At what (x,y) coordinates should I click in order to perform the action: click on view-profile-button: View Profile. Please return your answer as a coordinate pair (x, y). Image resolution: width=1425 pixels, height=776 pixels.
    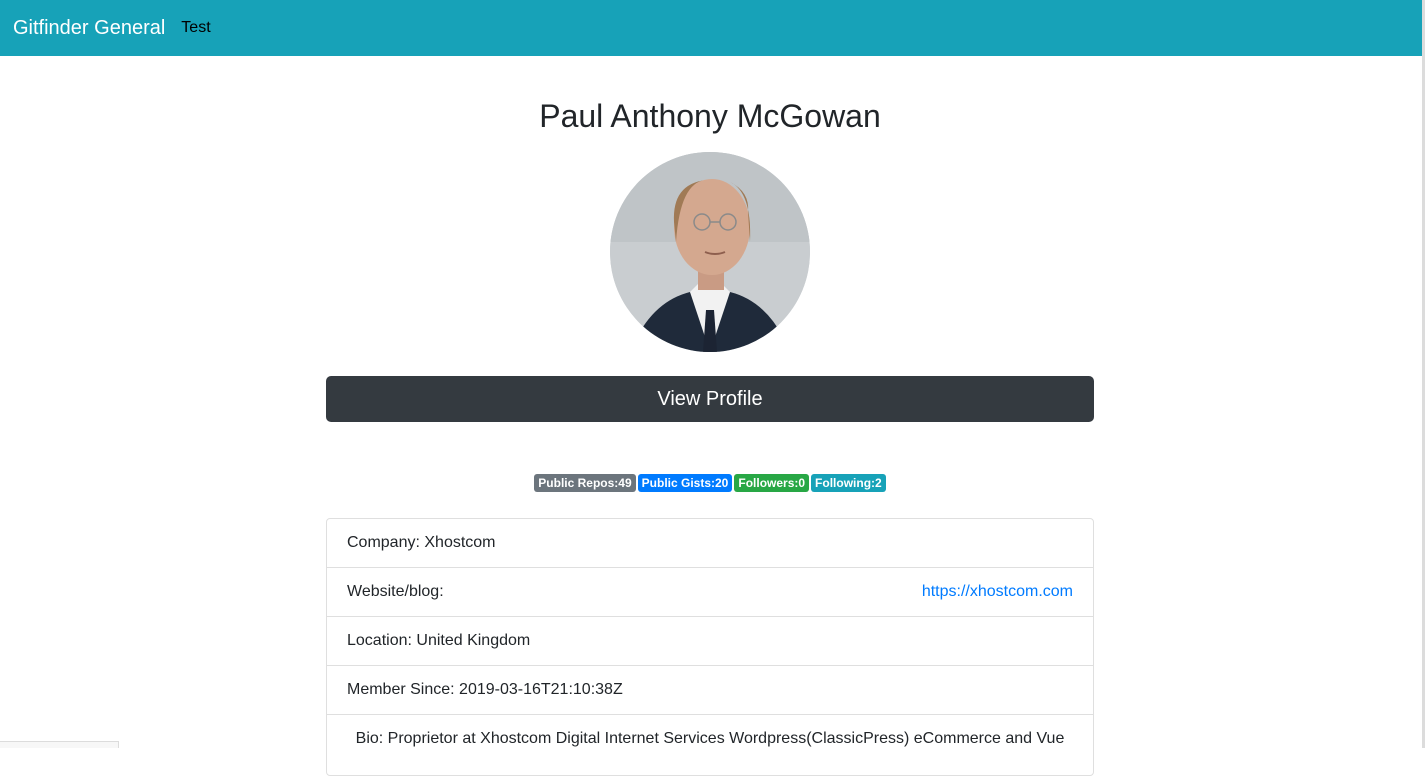
    Looking at the image, I should click on (710, 399).